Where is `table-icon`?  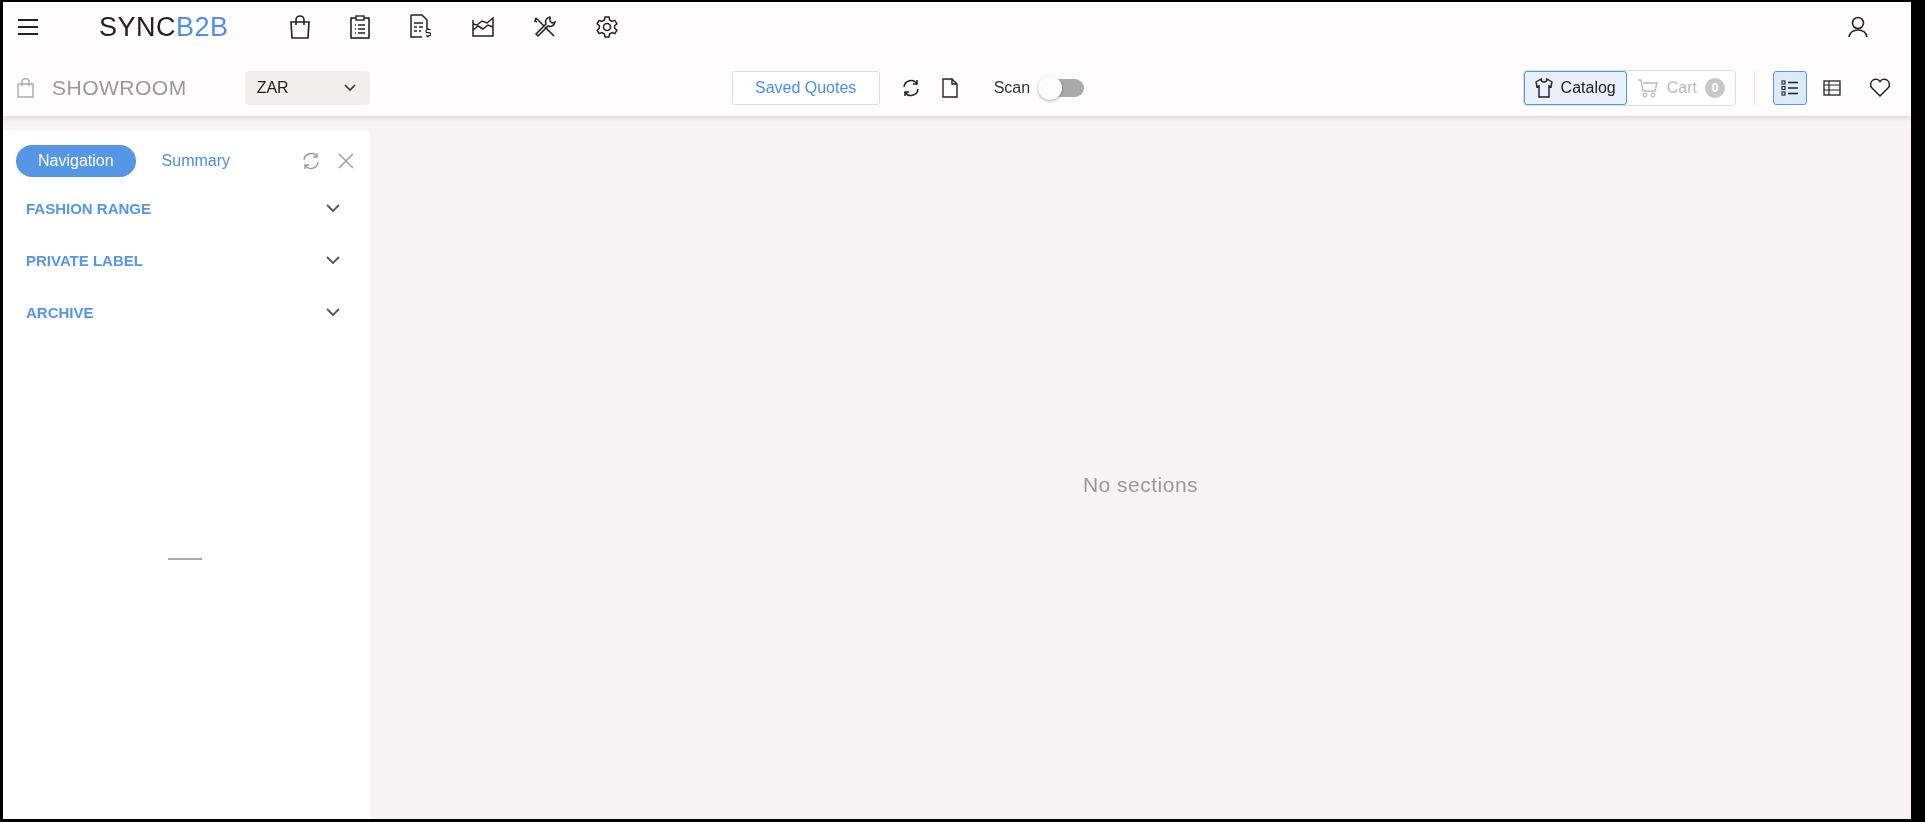
table-icon is located at coordinates (1832, 88).